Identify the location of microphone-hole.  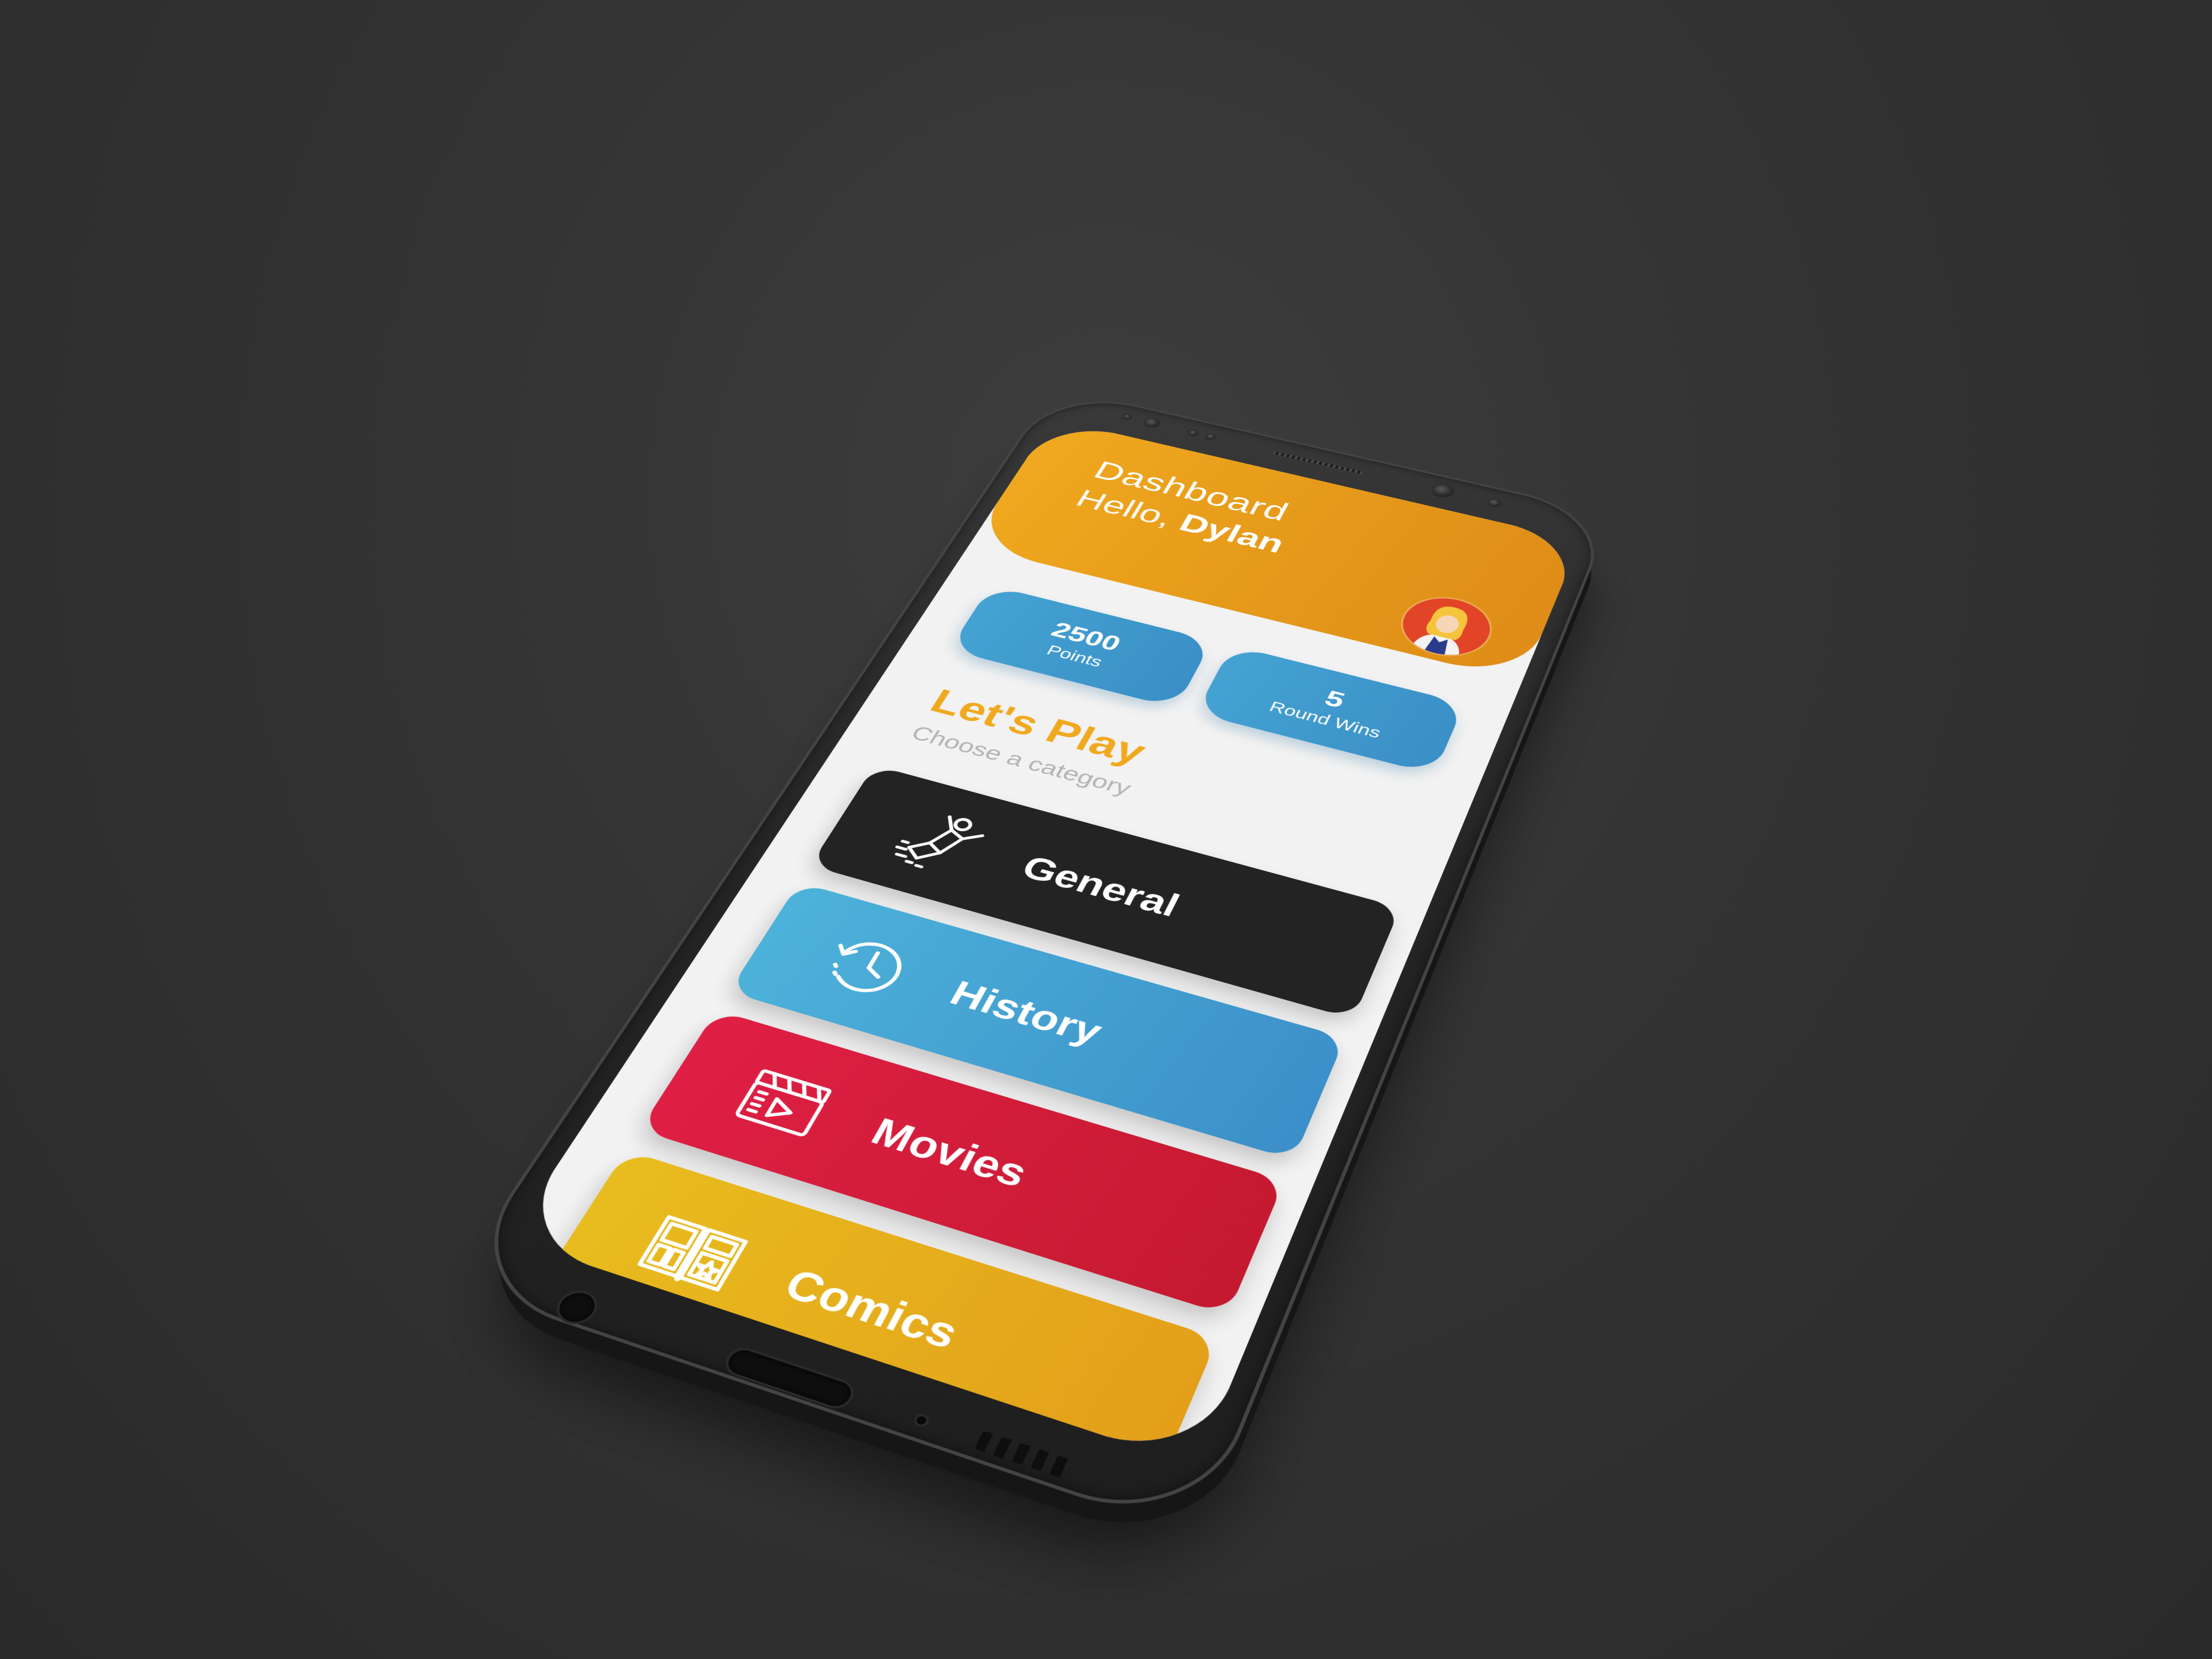
(921, 1421).